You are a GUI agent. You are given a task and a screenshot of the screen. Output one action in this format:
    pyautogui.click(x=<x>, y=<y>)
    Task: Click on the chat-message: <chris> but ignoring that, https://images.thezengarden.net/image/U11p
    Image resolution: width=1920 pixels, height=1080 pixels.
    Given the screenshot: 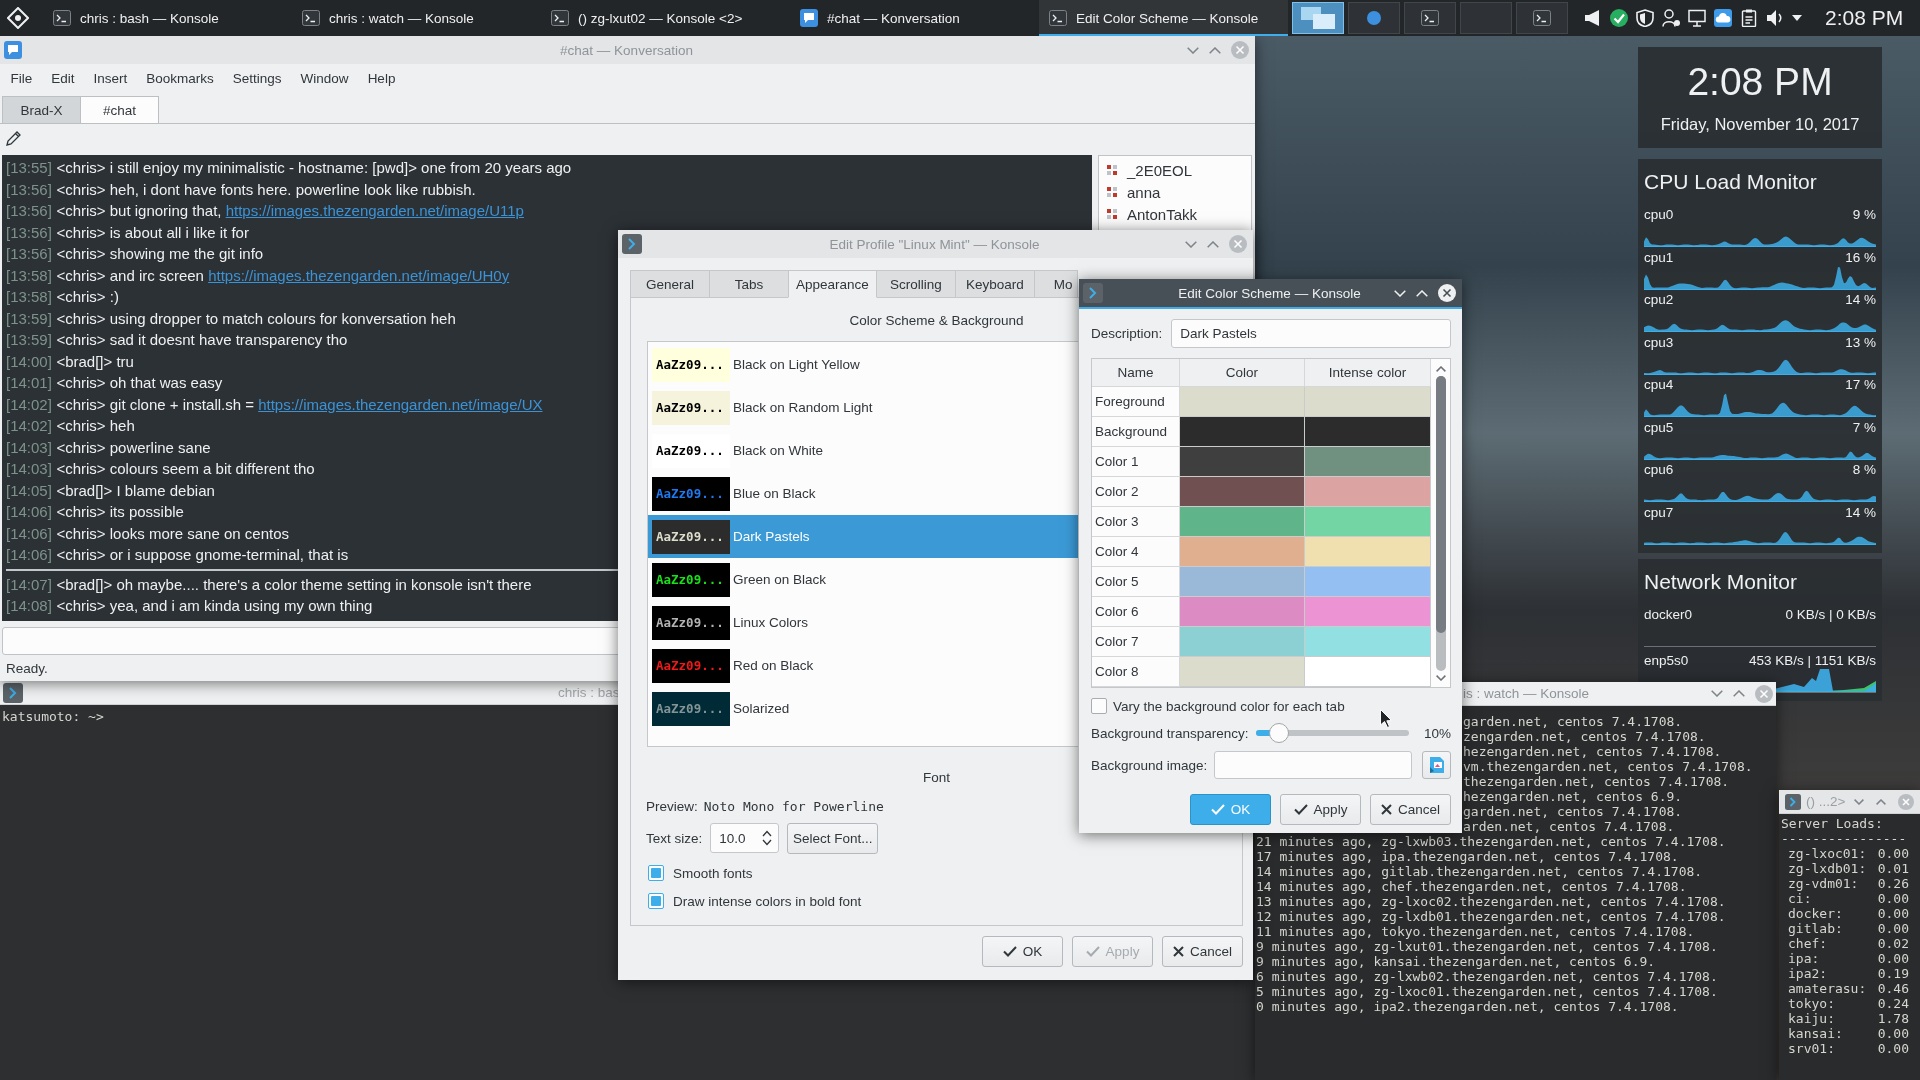 What is the action you would take?
    pyautogui.click(x=290, y=210)
    